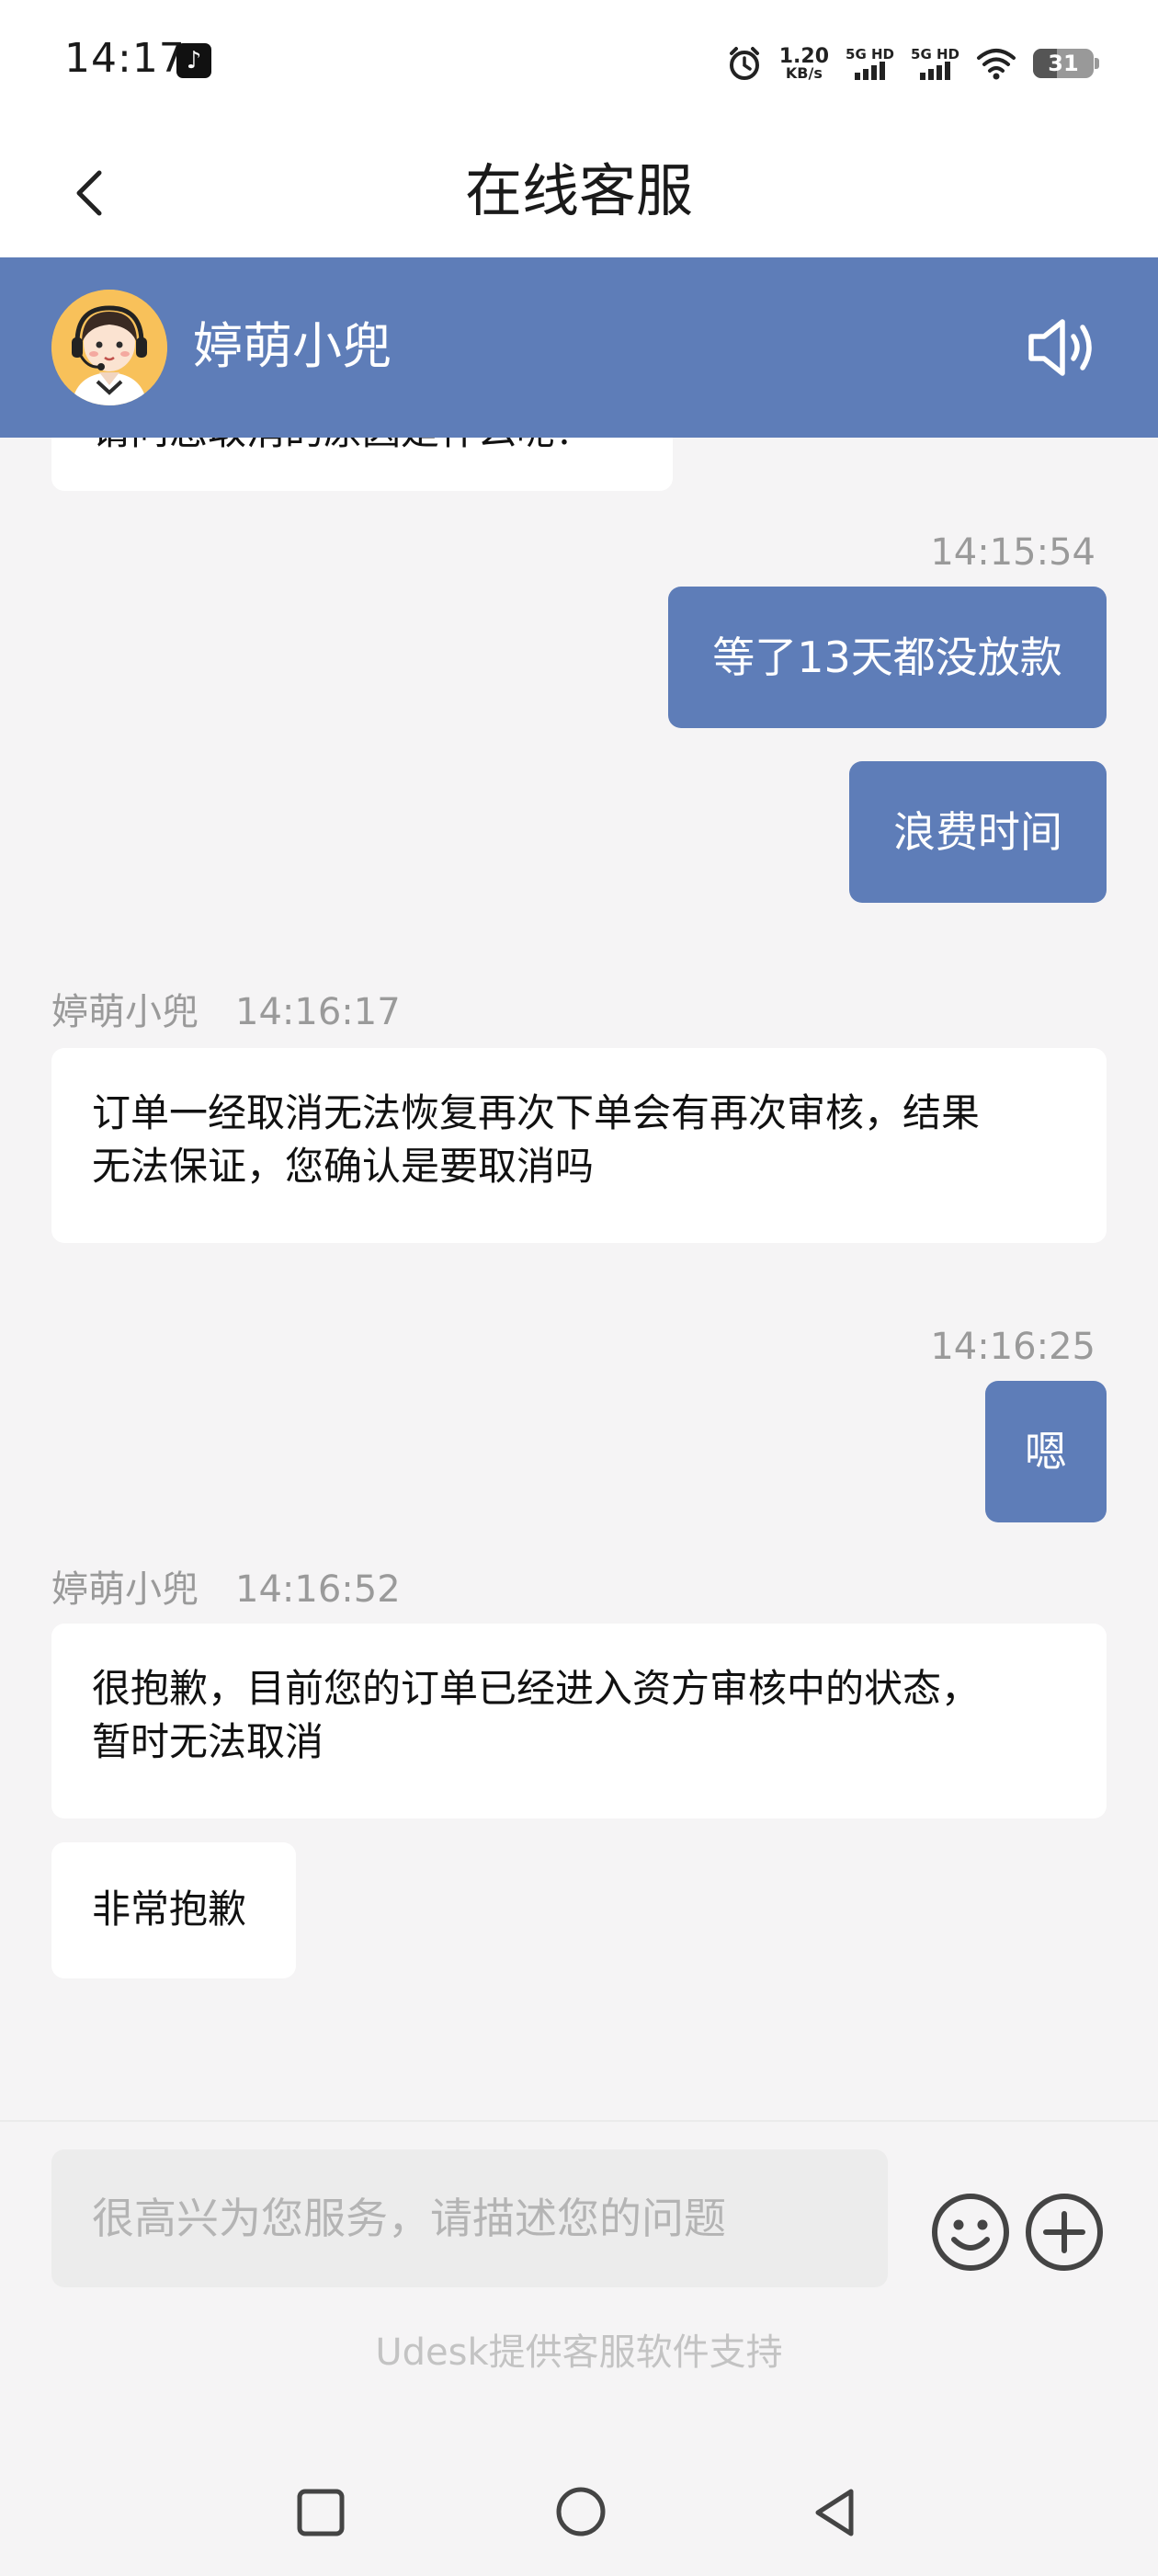 This screenshot has height=2576, width=1158. What do you see at coordinates (970, 2232) in the screenshot?
I see `emoji-smile-icon` at bounding box center [970, 2232].